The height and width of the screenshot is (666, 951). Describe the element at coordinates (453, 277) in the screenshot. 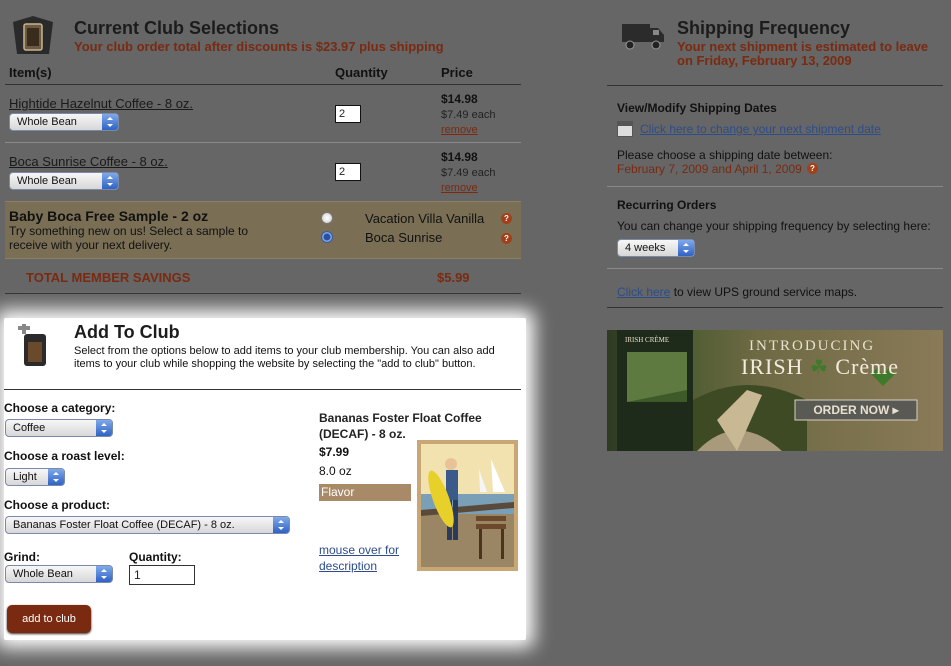

I see `total-savings-value: $5.99` at that location.